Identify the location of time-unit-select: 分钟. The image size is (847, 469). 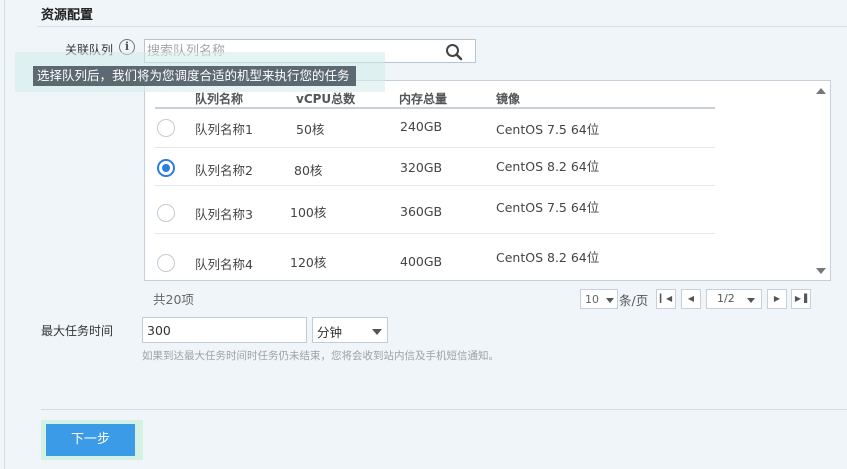
(350, 330).